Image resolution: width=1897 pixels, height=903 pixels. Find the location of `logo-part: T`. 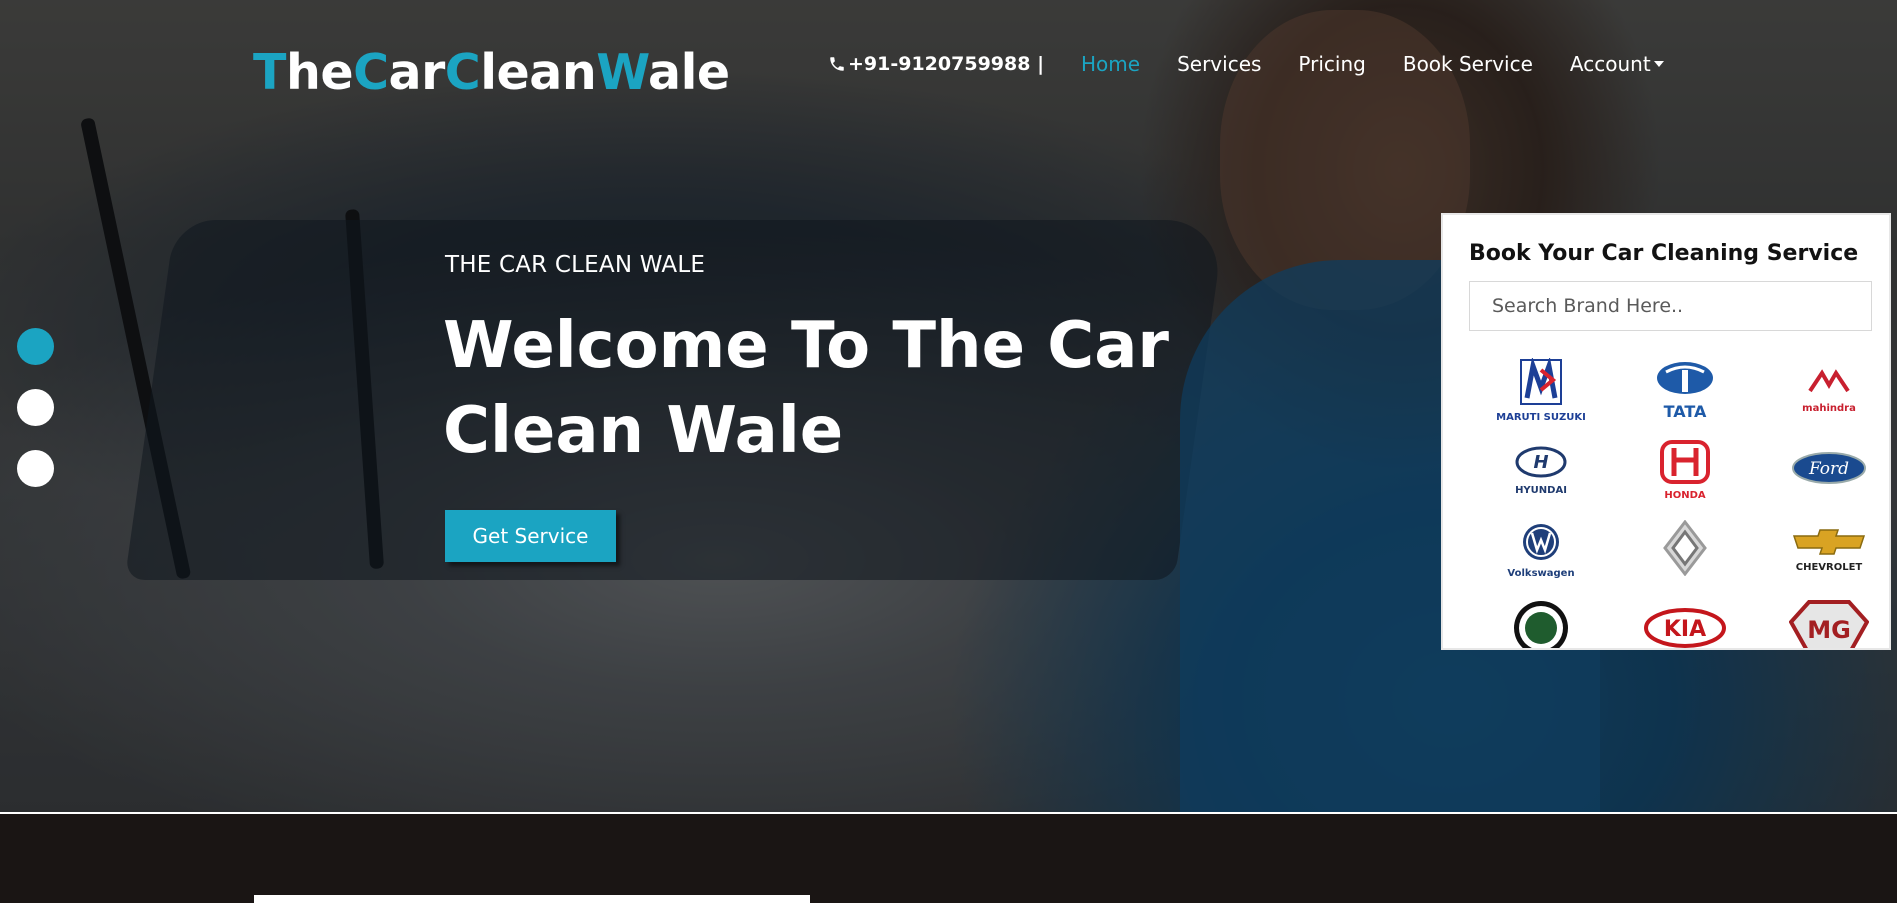

logo-part: T is located at coordinates (269, 72).